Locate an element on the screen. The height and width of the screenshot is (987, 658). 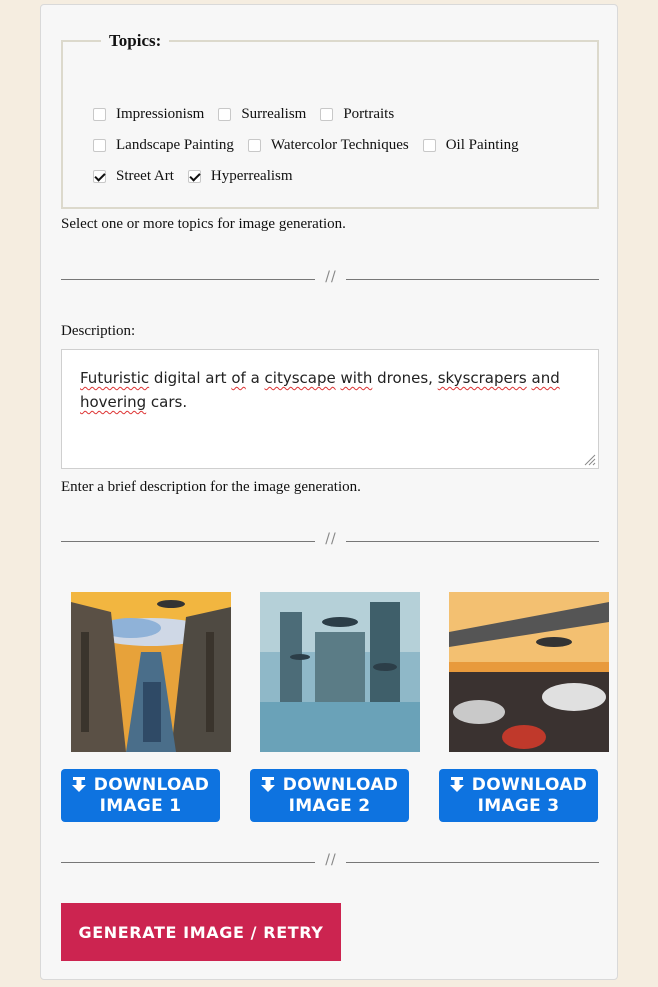
download-image-3-button: DOWNLOAD IMAGE 3 is located at coordinates (518, 795).